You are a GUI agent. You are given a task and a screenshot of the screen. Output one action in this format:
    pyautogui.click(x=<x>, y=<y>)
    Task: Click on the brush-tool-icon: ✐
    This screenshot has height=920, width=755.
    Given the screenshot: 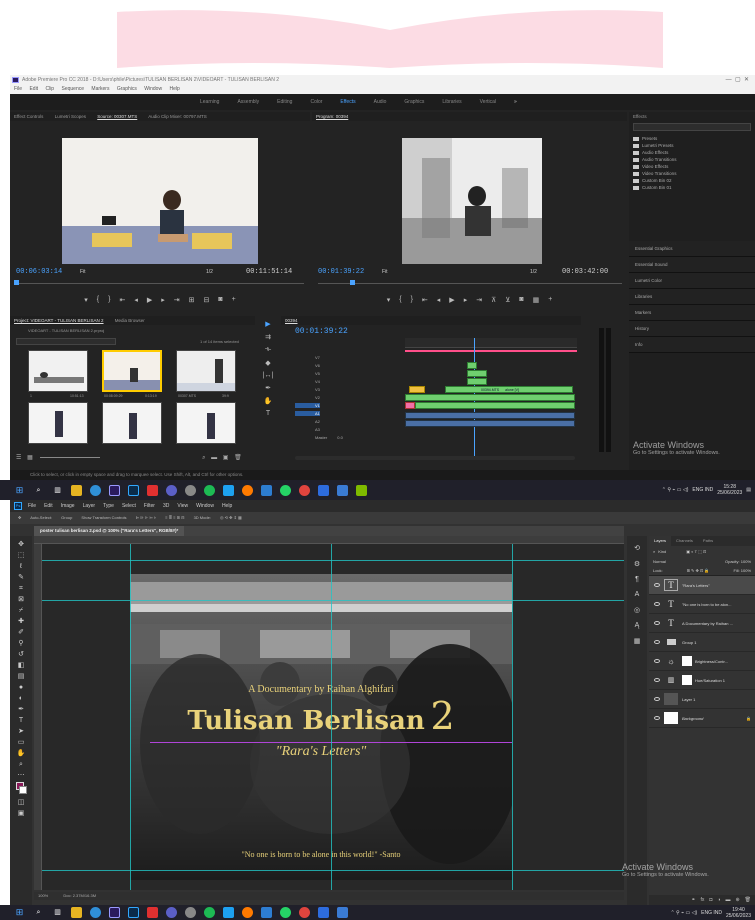 What is the action you would take?
    pyautogui.click(x=21, y=632)
    